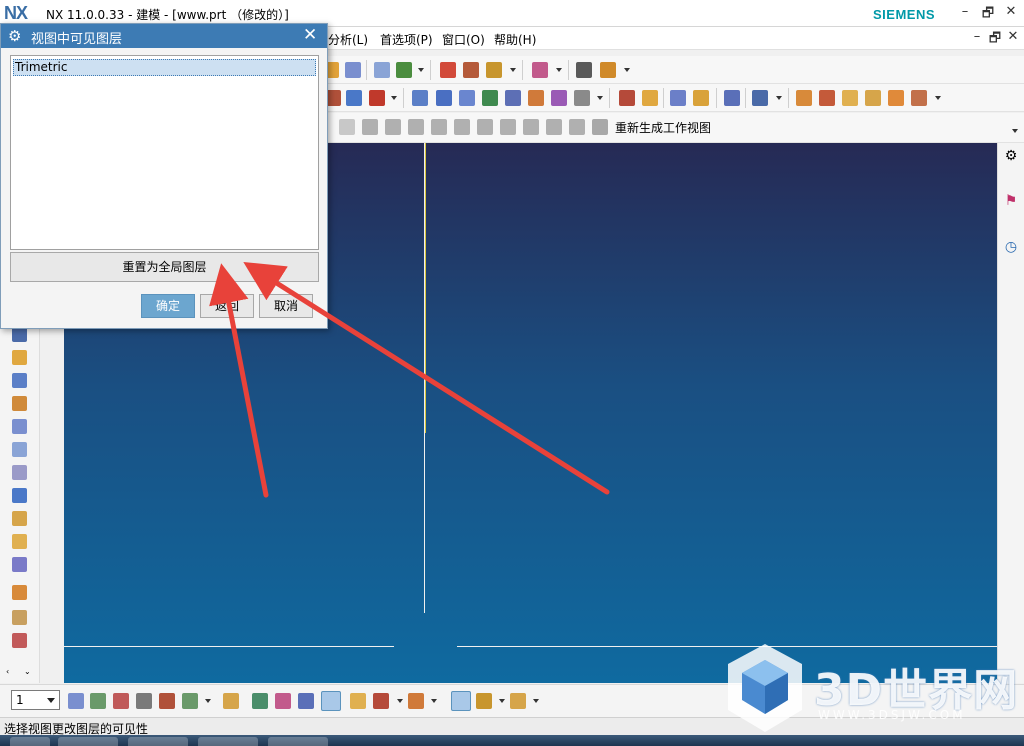  What do you see at coordinates (164, 267) in the screenshot?
I see `reset-global-layers-button: 重置为全局图层` at bounding box center [164, 267].